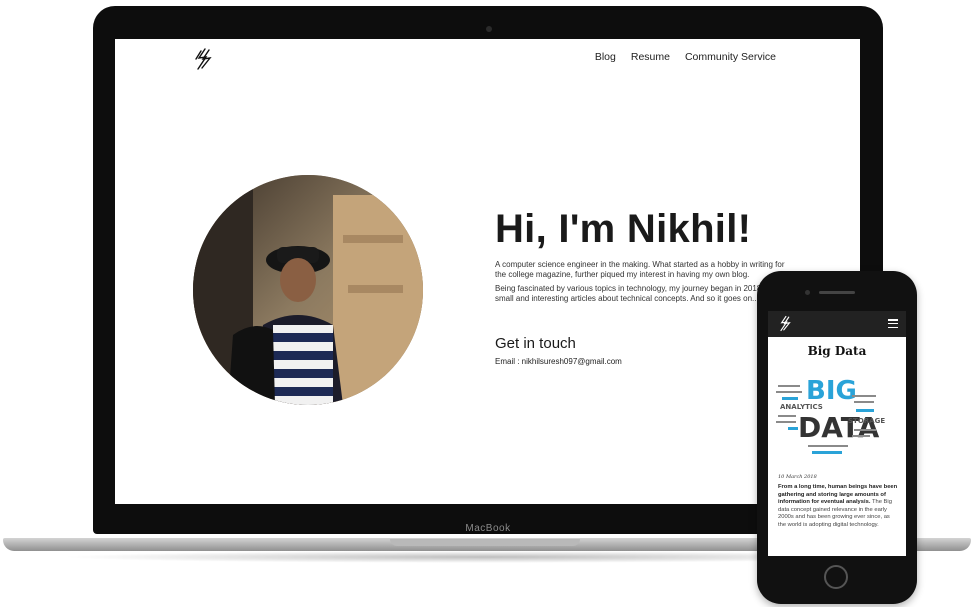  What do you see at coordinates (797, 477) in the screenshot?
I see `post-date: 10 March 2018` at bounding box center [797, 477].